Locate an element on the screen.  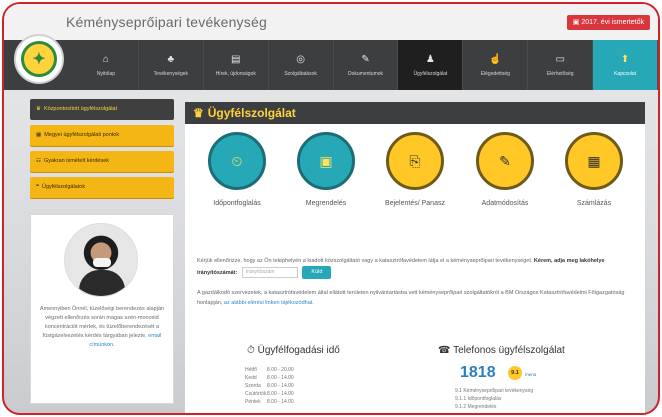
hours-row: Kedd 8.00 - 14.00 is located at coordinates (269, 378).